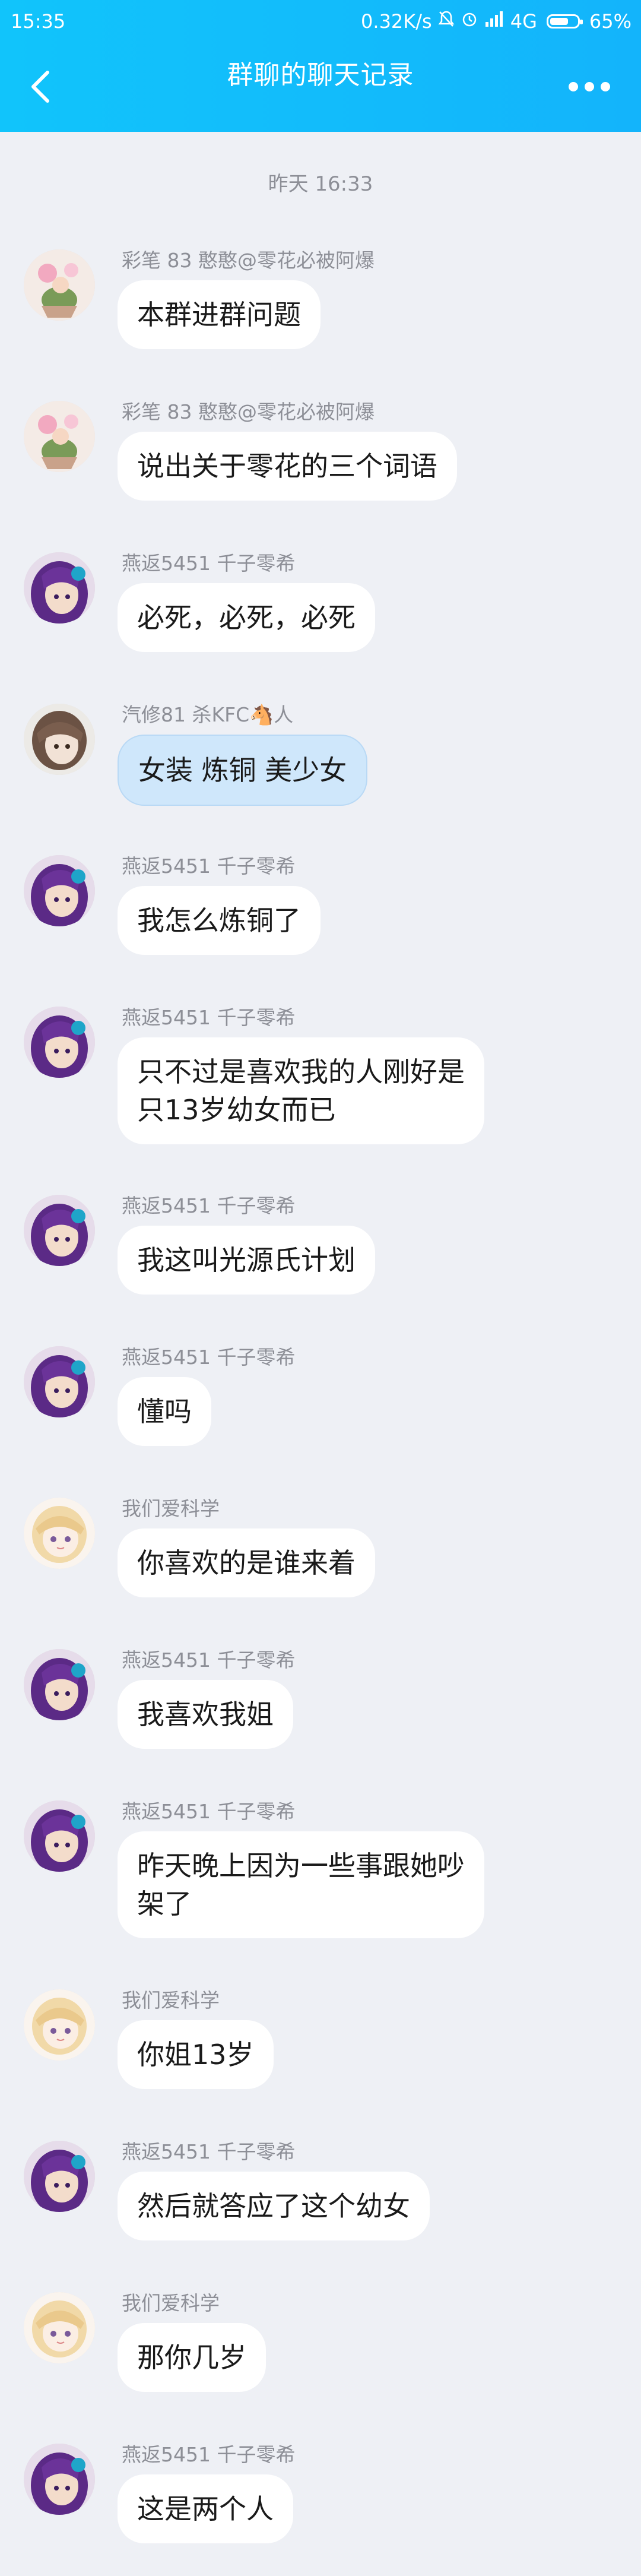 The height and width of the screenshot is (2576, 641). I want to click on message-text: 那你几岁, so click(191, 2357).